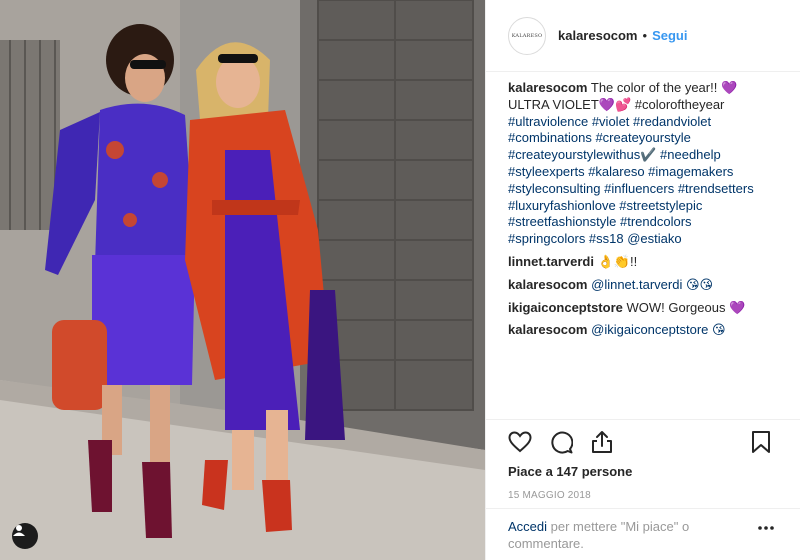  What do you see at coordinates (551, 261) in the screenshot?
I see `comment-username: linnet.tarverdi` at bounding box center [551, 261].